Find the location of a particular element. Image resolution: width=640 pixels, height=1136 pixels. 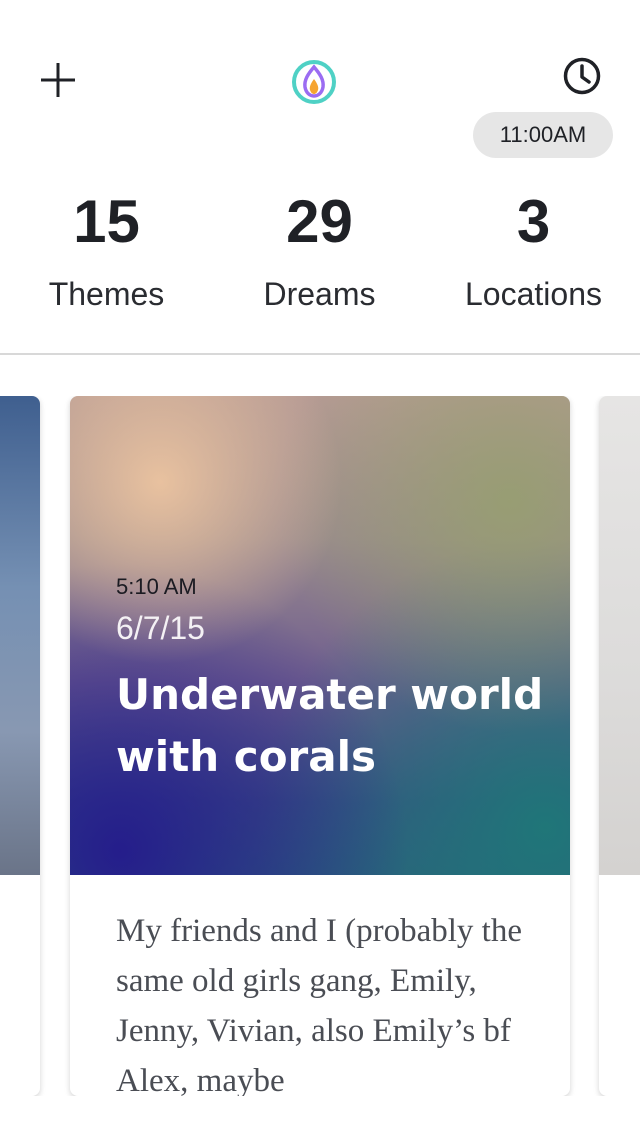

stat-locations: 3 Locations is located at coordinates (533, 252).